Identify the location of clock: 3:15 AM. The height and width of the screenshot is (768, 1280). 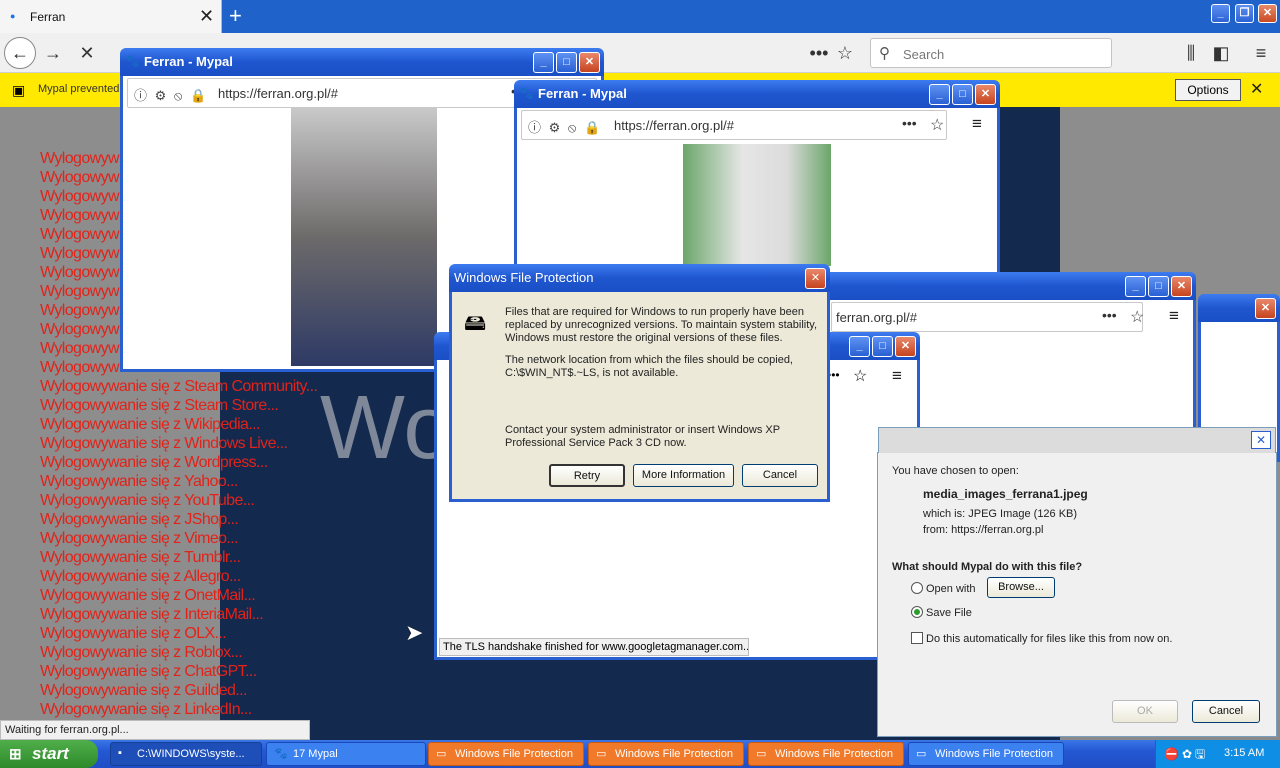
(1244, 753).